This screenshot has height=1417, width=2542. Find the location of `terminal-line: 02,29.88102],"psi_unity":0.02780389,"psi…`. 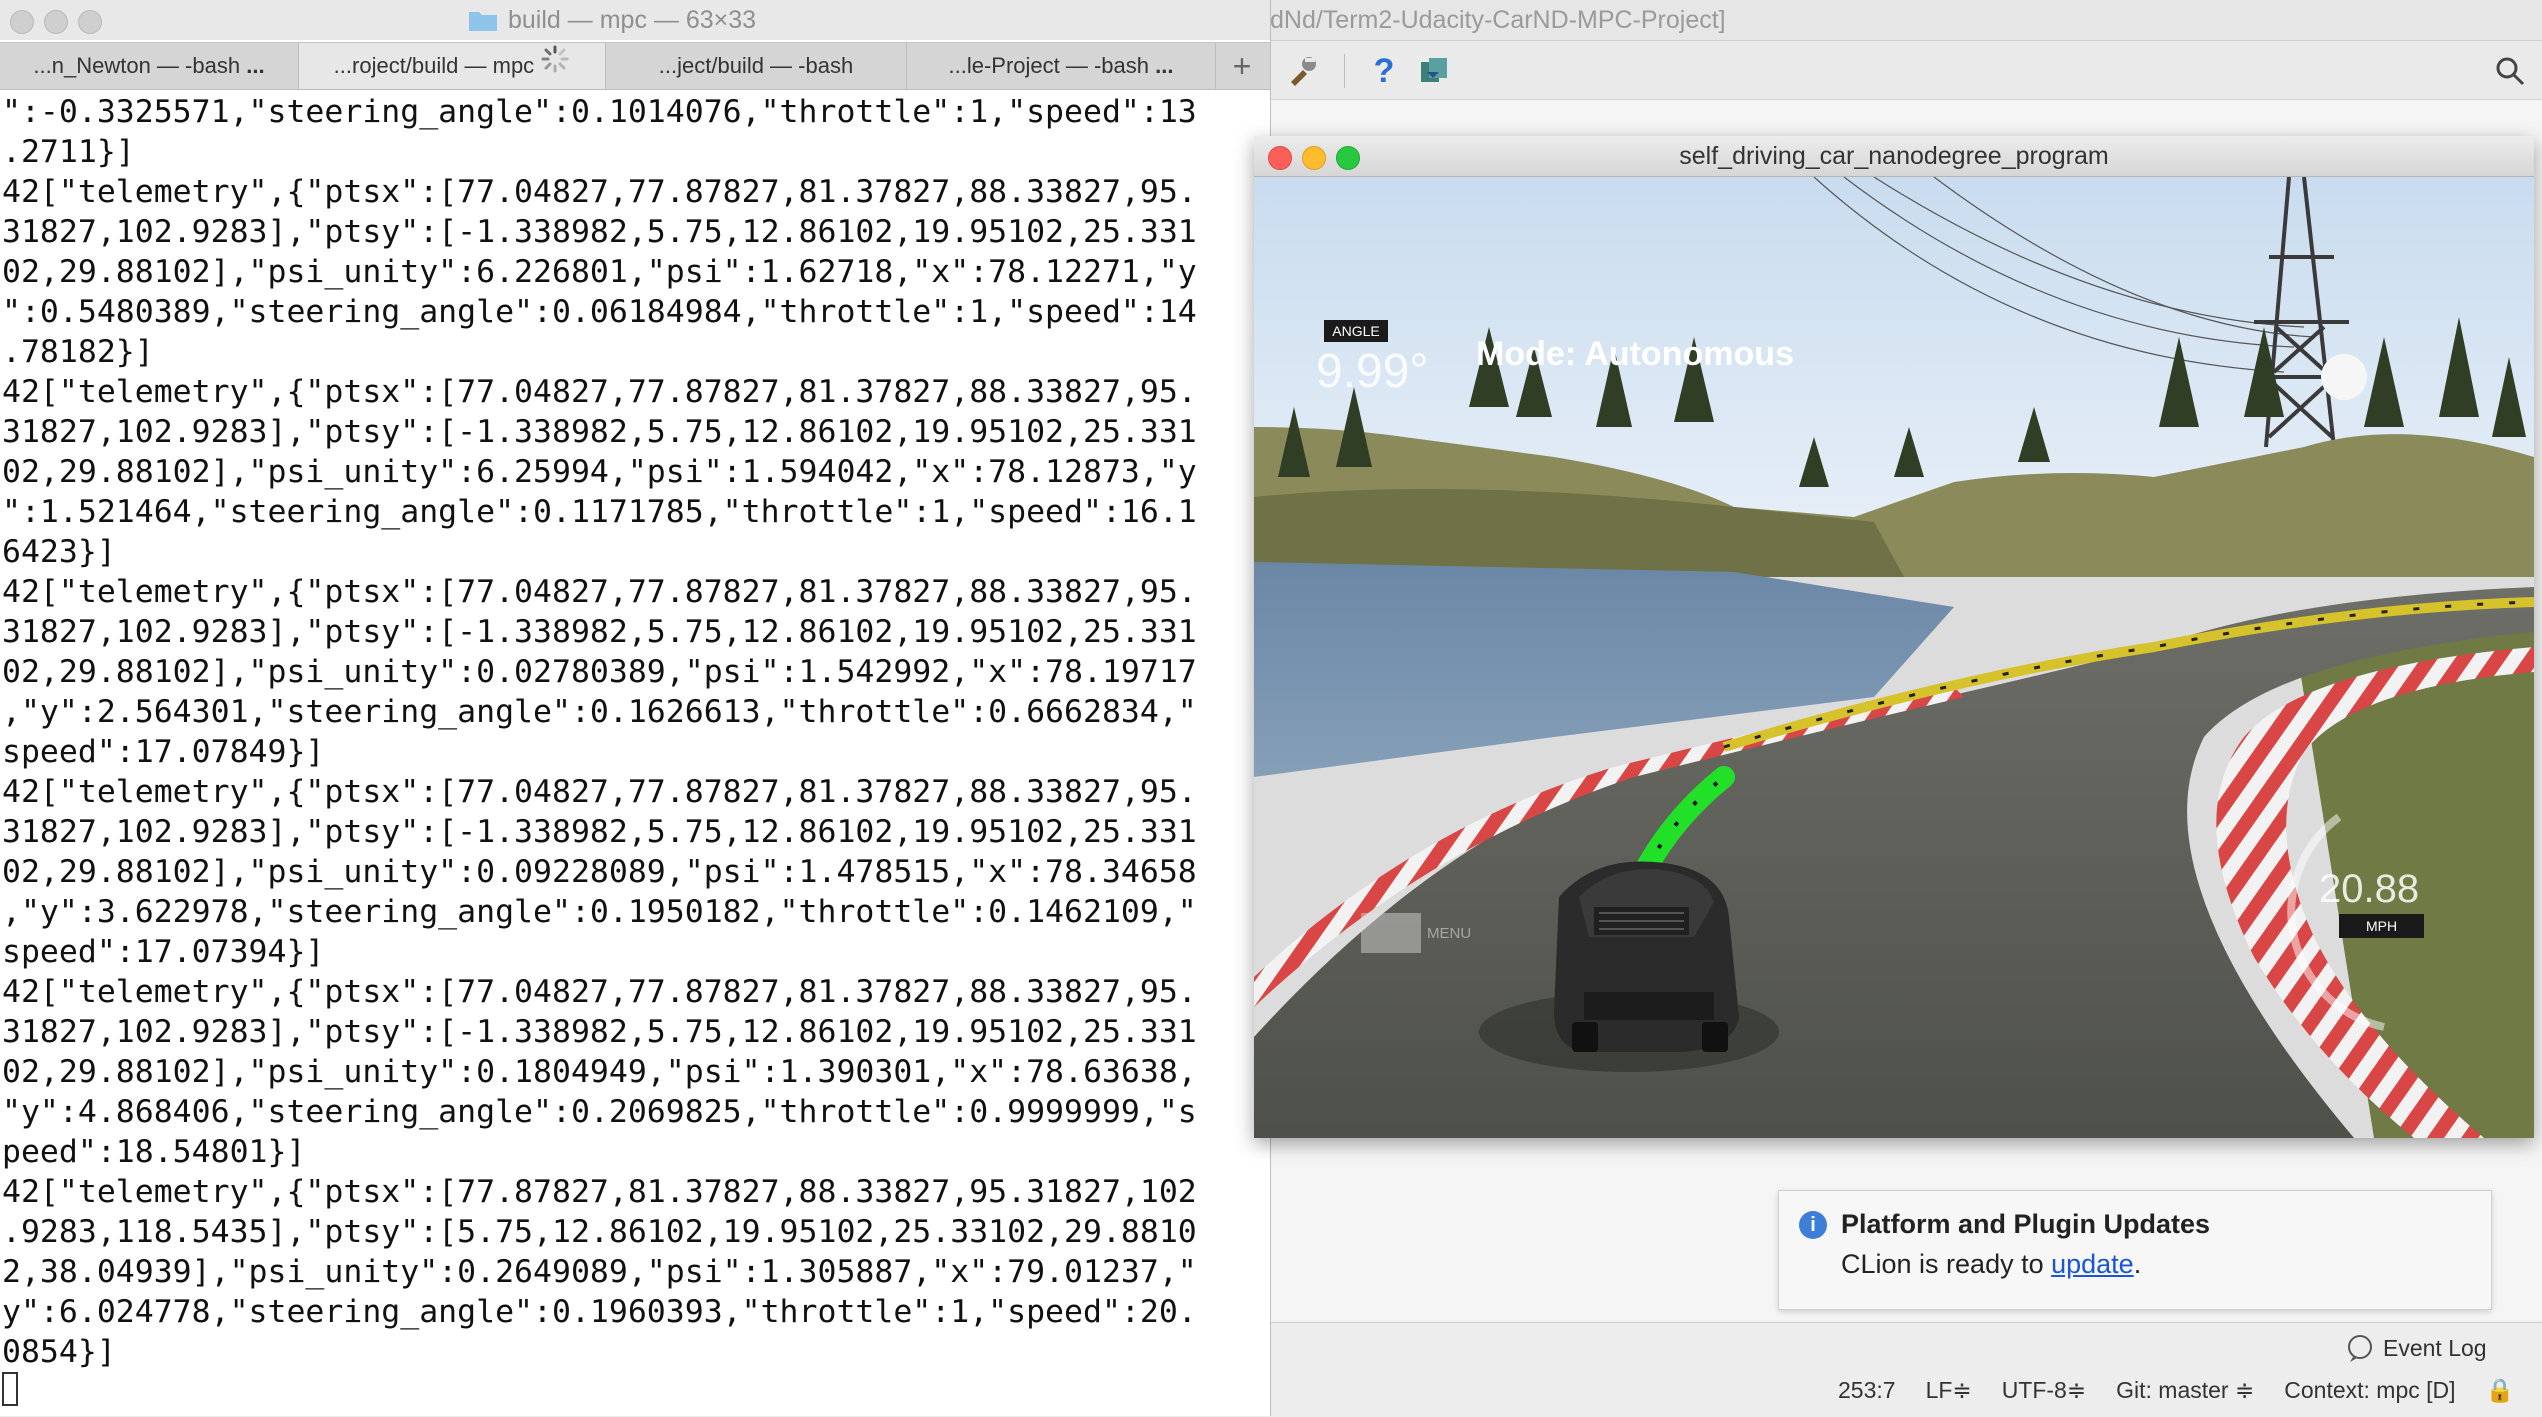

terminal-line: 02,29.88102],"psi_unity":0.02780389,"psi… is located at coordinates (599, 672).